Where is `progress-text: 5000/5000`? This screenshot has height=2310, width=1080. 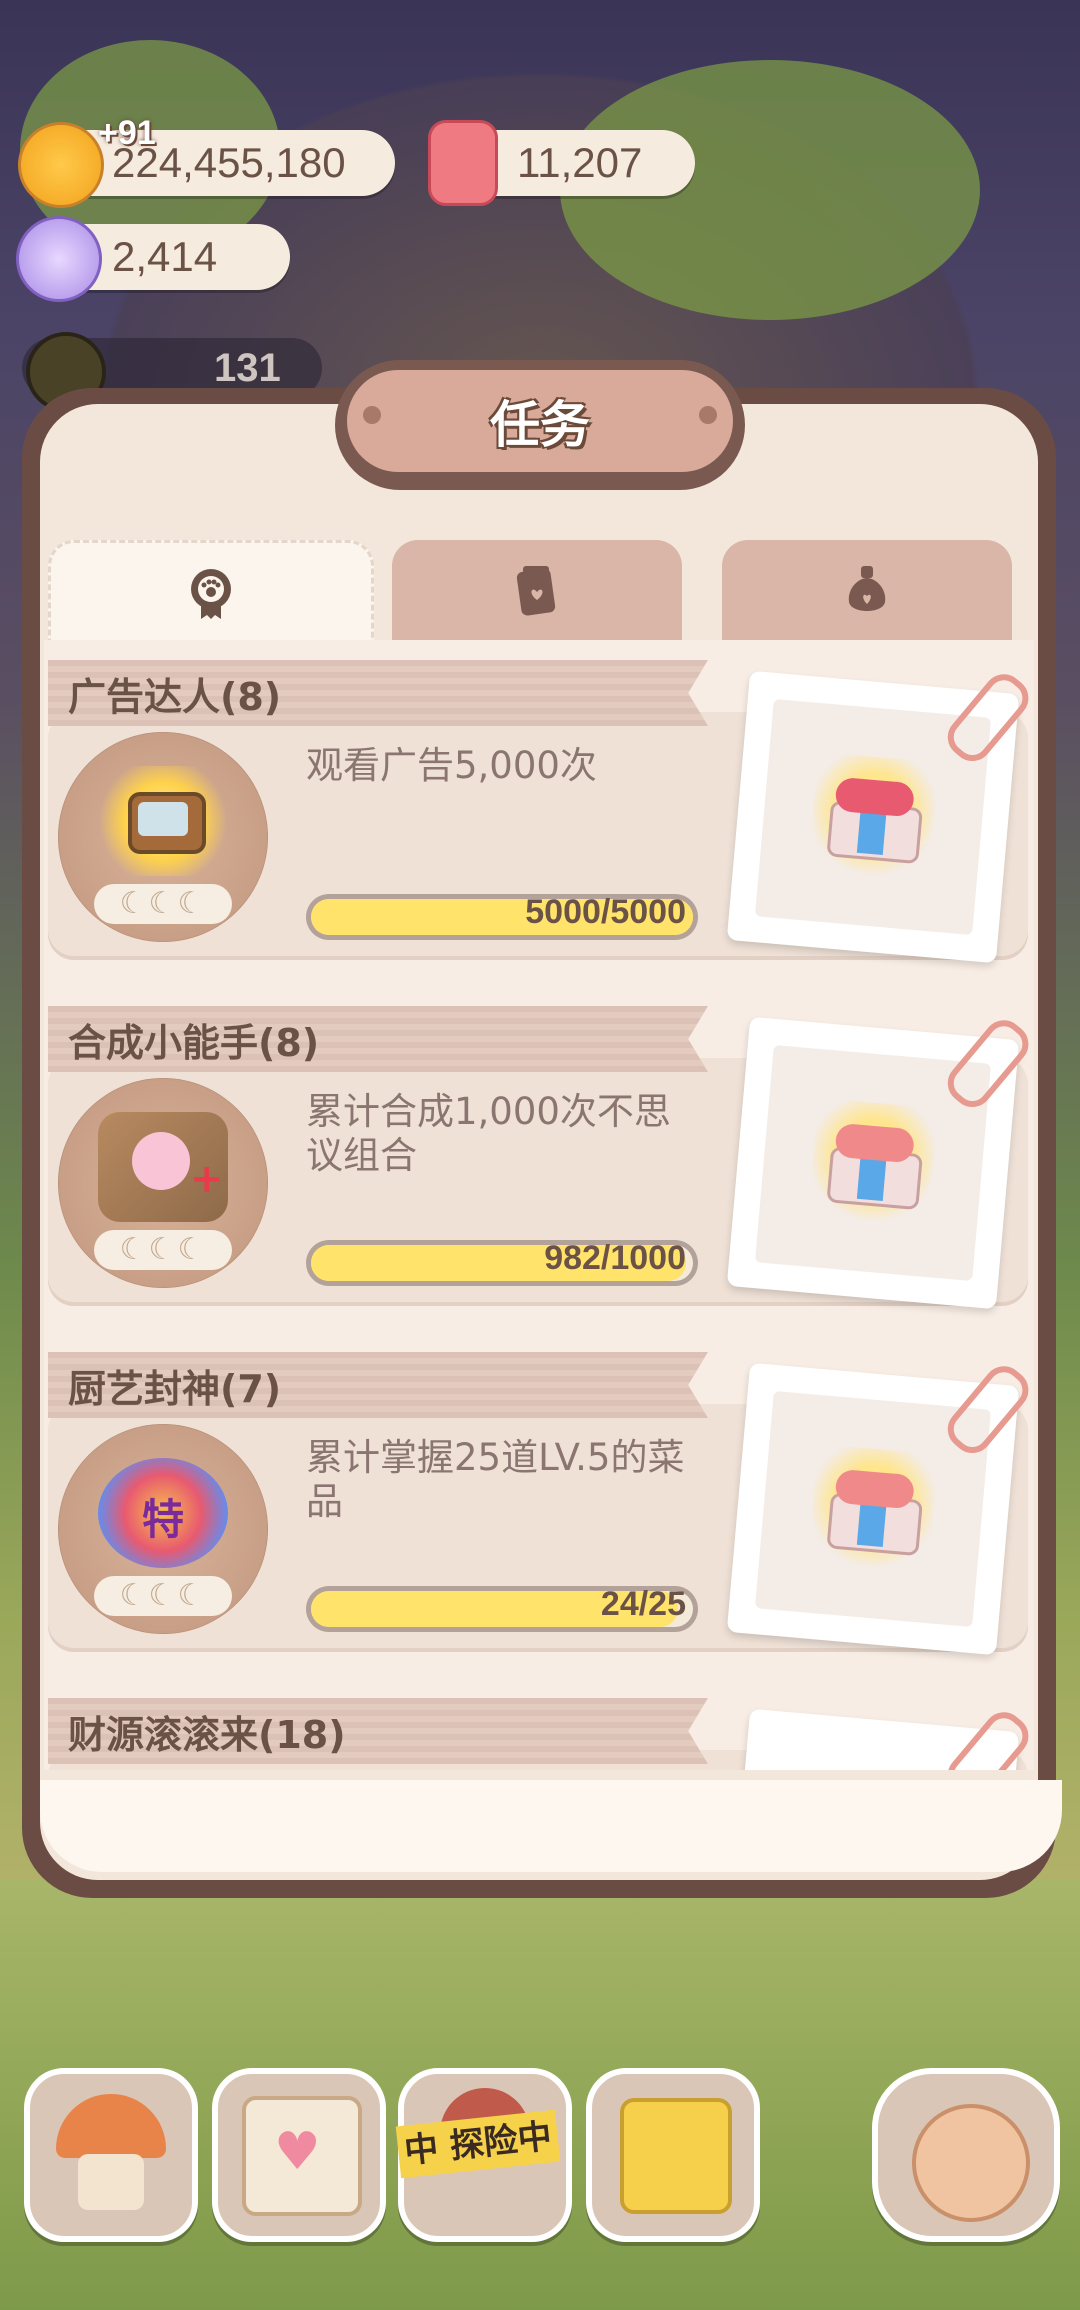
progress-text: 5000/5000 is located at coordinates (605, 912).